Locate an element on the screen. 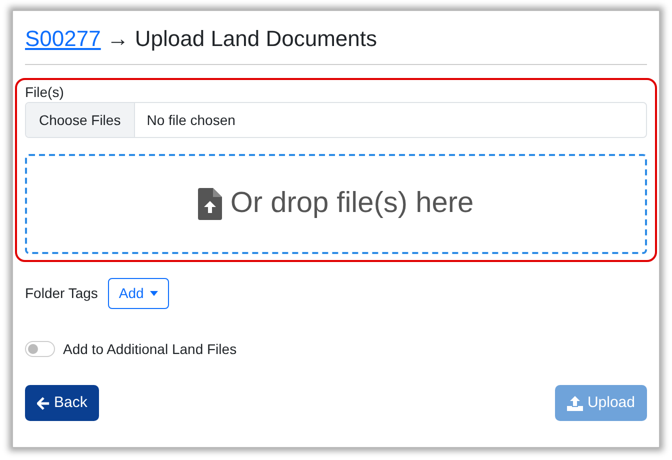  record-link: S00277 is located at coordinates (63, 38).